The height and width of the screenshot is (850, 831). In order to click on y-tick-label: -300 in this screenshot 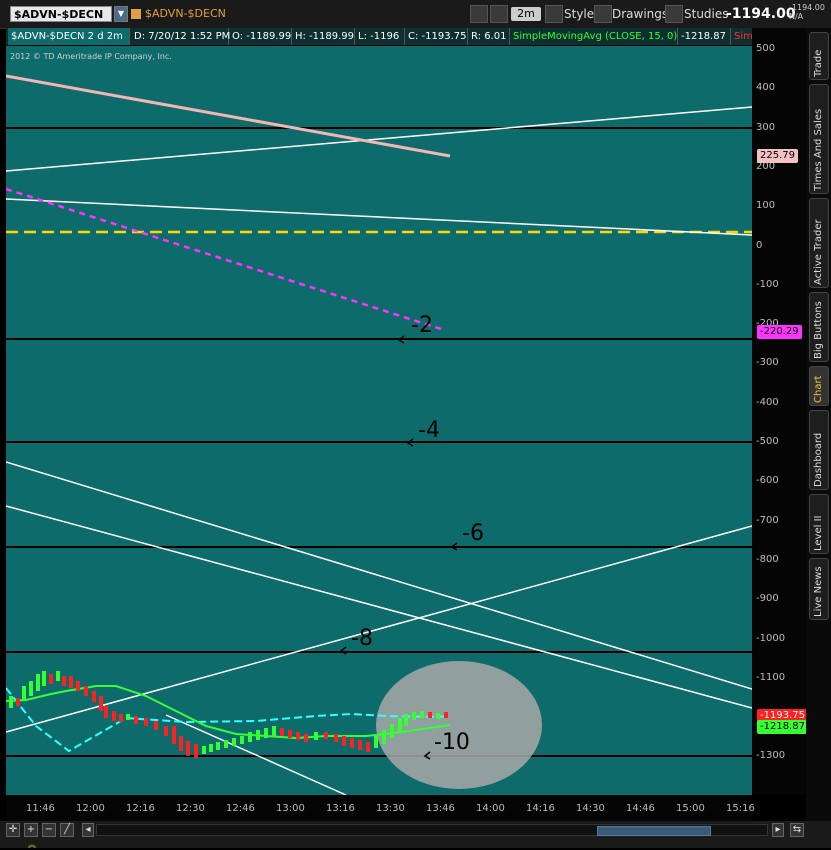, I will do `click(767, 363)`.